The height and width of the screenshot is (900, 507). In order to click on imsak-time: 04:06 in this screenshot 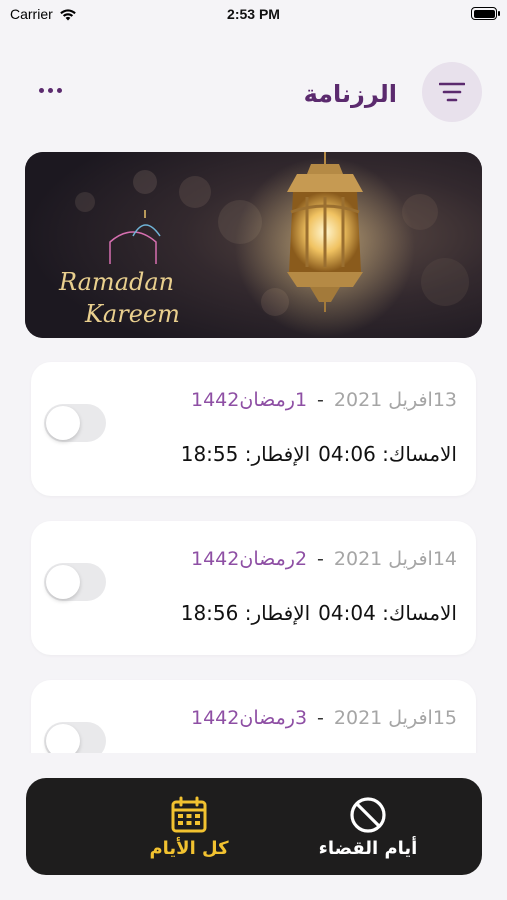, I will do `click(347, 454)`.